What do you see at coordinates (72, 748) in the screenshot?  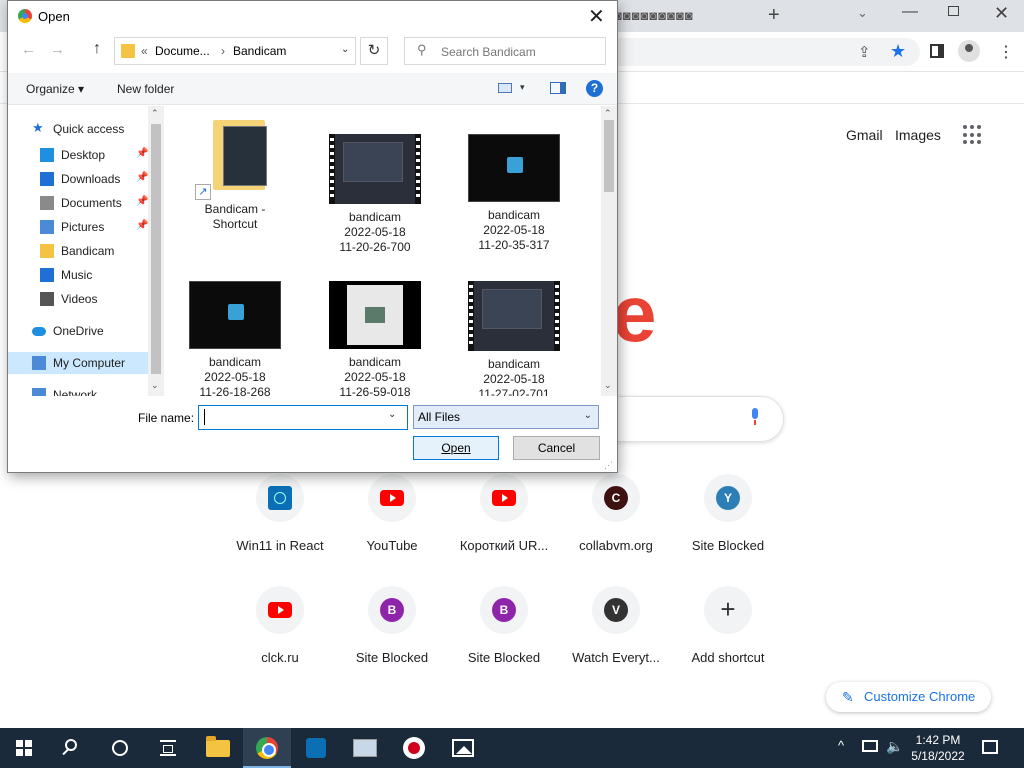 I see `taskbar-search-button` at bounding box center [72, 748].